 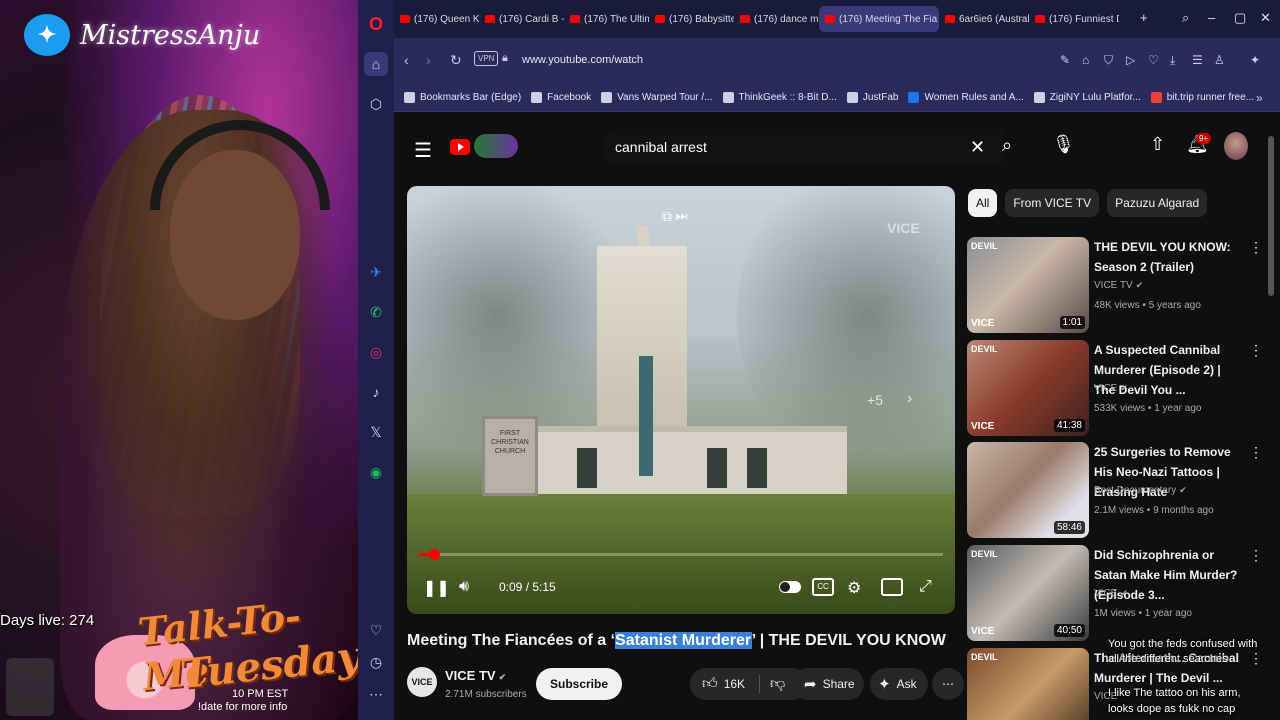 What do you see at coordinates (406, 60) in the screenshot?
I see `back-icon: ‹` at bounding box center [406, 60].